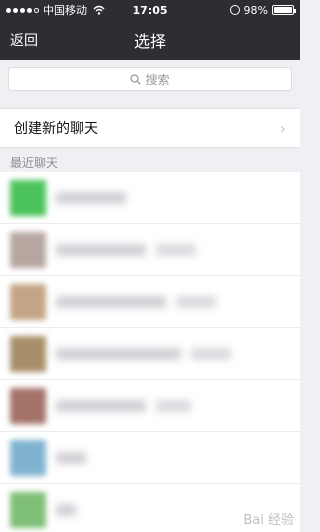 This screenshot has width=320, height=532. Describe the element at coordinates (150, 10) in the screenshot. I see `status-bar: 中国移动 17:05 98%` at that location.